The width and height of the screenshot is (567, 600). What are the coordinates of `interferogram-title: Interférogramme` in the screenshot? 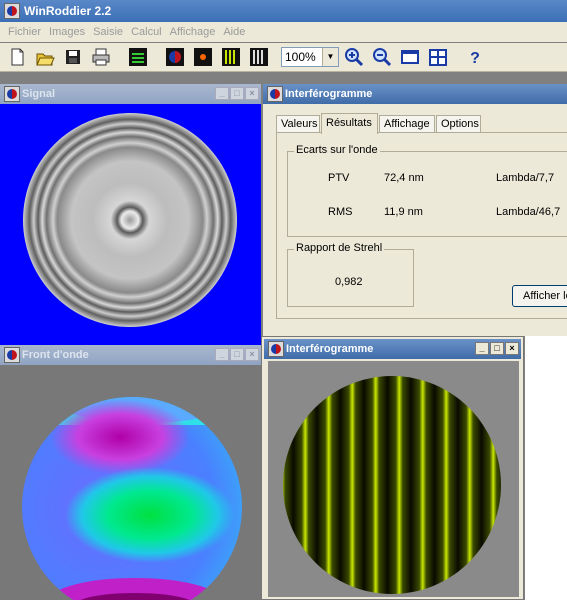 It's located at (330, 349).